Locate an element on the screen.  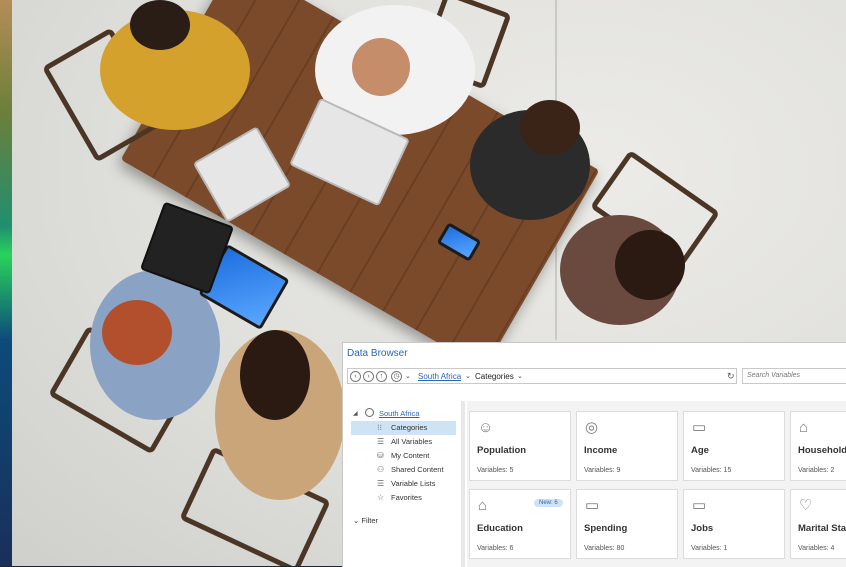
card-count: Variables: 5 is located at coordinates (495, 470).